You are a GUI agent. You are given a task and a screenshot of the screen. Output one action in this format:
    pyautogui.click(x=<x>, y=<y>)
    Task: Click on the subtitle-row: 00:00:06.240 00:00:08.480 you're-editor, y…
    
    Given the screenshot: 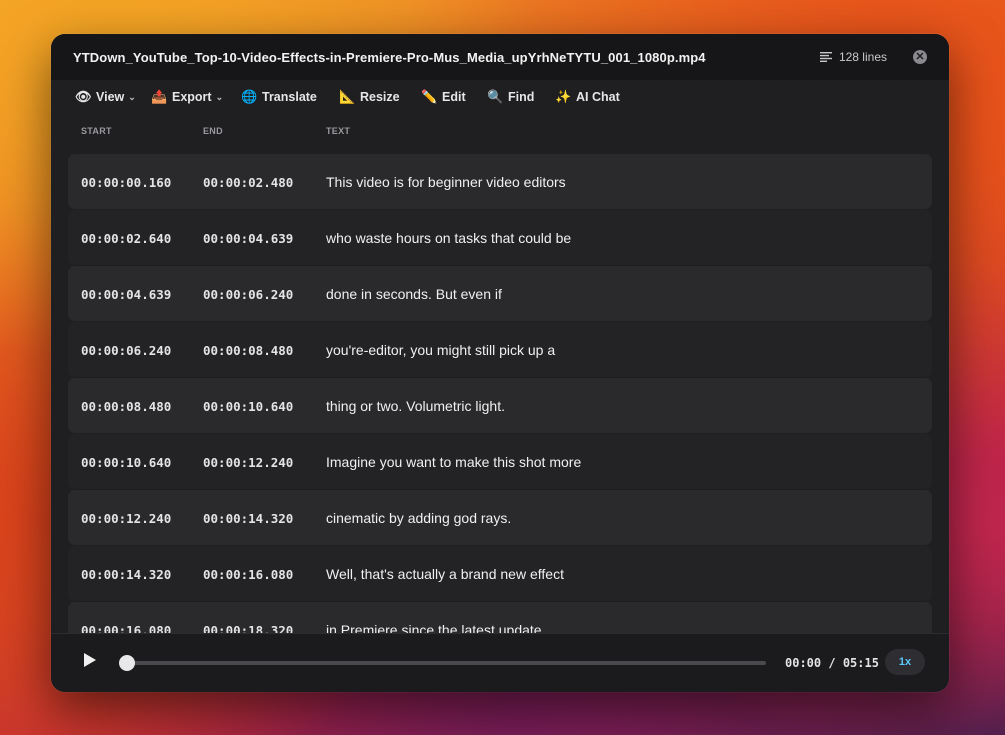 What is the action you would take?
    pyautogui.click(x=500, y=349)
    